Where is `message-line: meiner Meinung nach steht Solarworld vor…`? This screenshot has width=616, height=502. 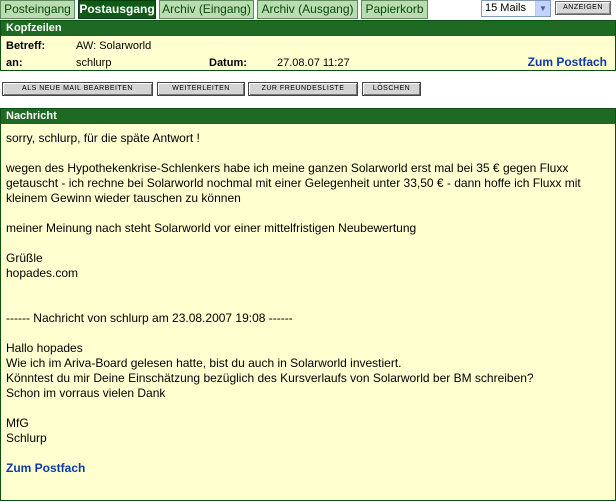
message-line: meiner Meinung nach steht Solarworld vor… is located at coordinates (211, 228).